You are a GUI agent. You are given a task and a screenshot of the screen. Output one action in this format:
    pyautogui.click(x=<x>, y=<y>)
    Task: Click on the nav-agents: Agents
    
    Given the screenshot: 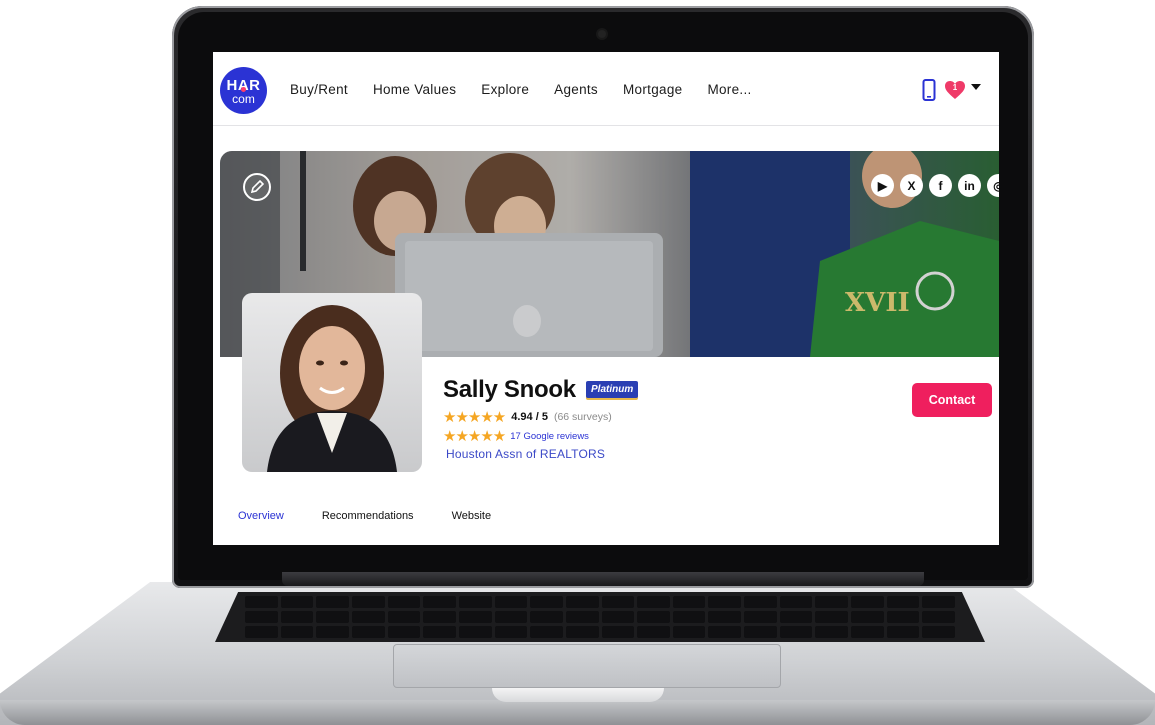 What is the action you would take?
    pyautogui.click(x=576, y=89)
    